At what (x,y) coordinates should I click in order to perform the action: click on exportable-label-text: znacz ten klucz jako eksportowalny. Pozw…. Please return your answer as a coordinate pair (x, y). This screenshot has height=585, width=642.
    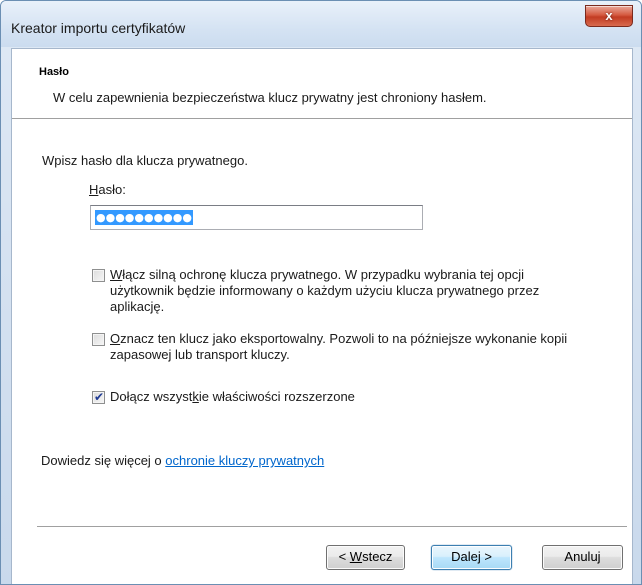
    Looking at the image, I should click on (339, 346).